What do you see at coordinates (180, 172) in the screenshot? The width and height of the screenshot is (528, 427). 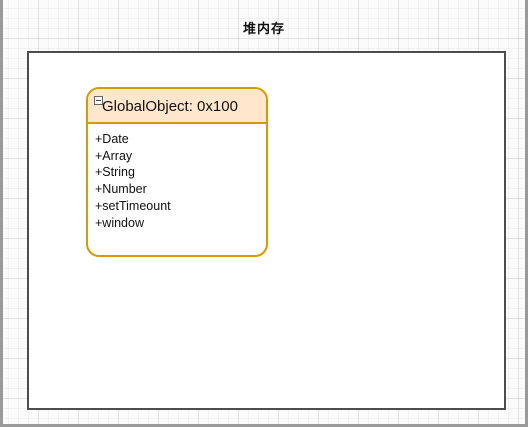 I see `member-item: +String` at bounding box center [180, 172].